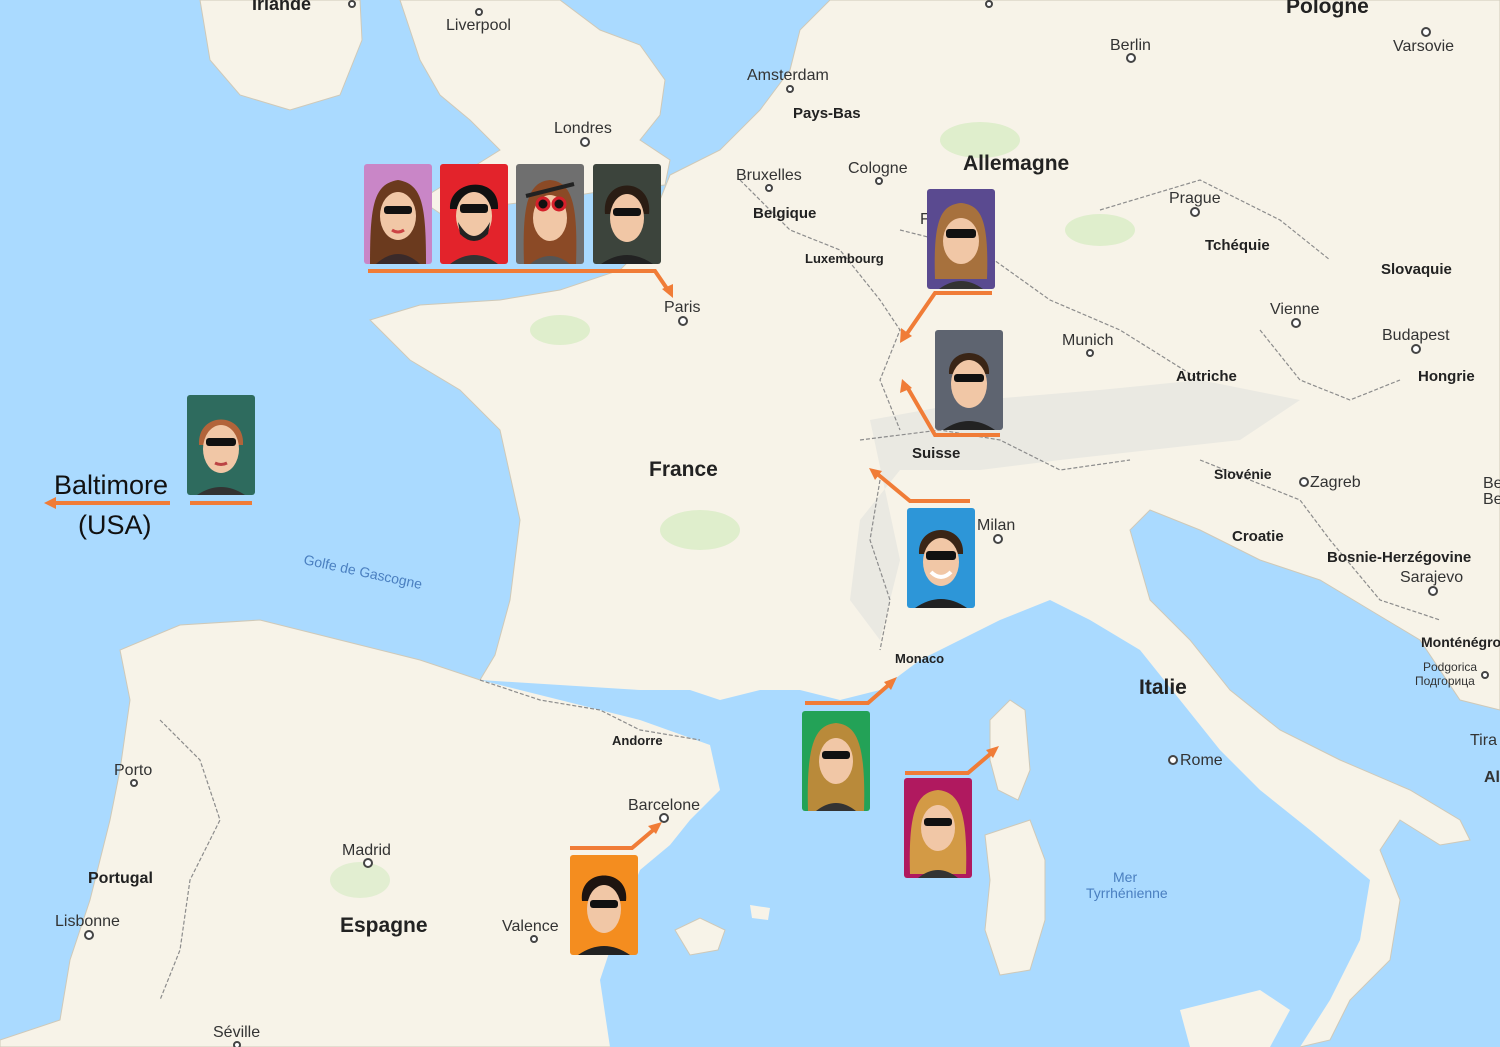 This screenshot has width=1500, height=1047. Describe the element at coordinates (583, 128) in the screenshot. I see `city-londres: Londres` at that location.